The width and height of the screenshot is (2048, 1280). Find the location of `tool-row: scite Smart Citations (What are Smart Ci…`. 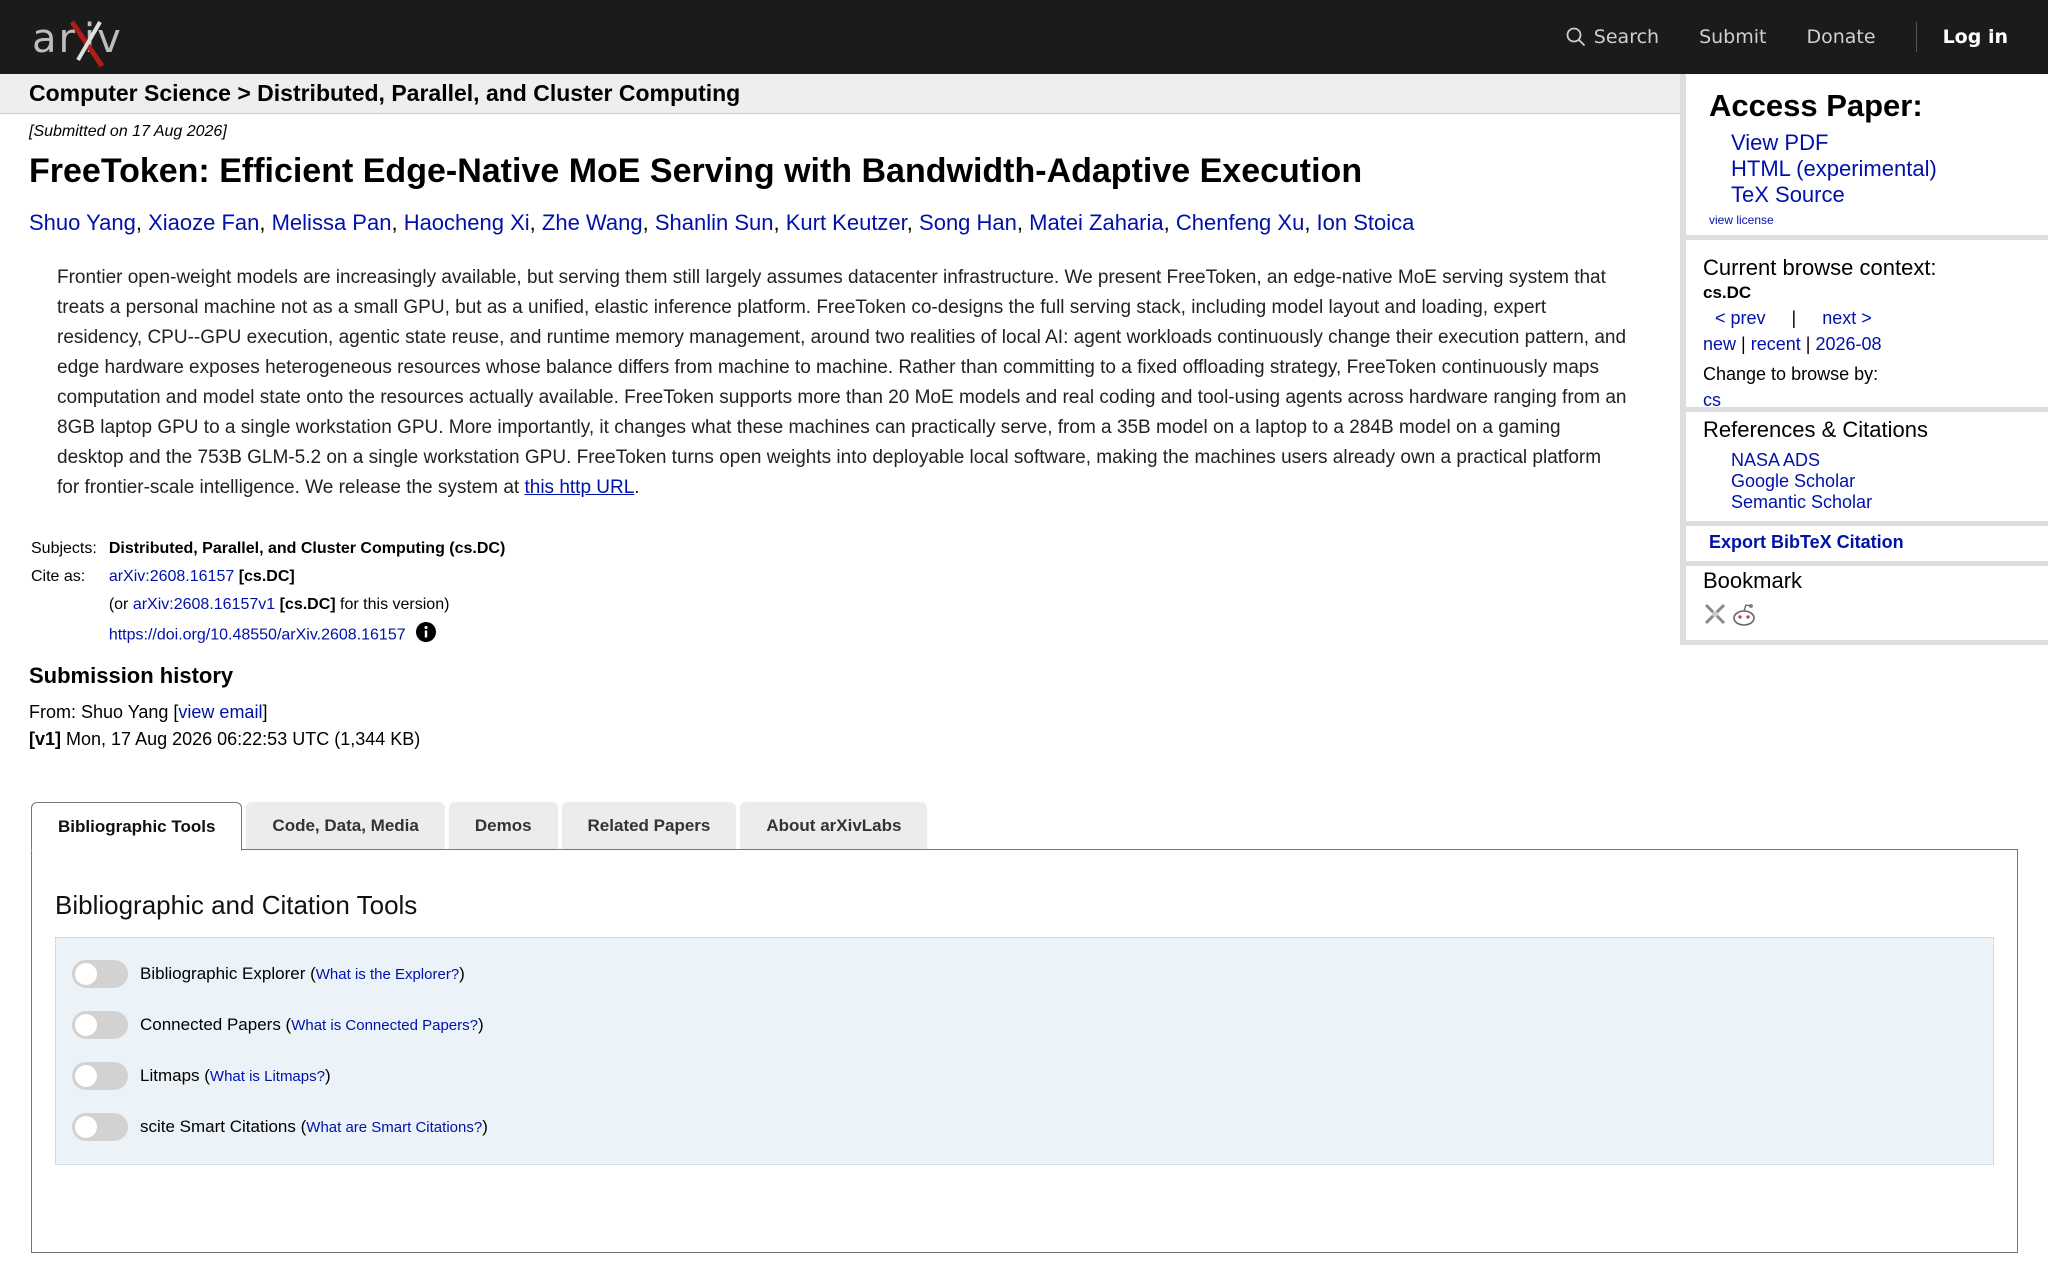

tool-row: scite Smart Citations (What are Smart Ci… is located at coordinates (280, 1127).